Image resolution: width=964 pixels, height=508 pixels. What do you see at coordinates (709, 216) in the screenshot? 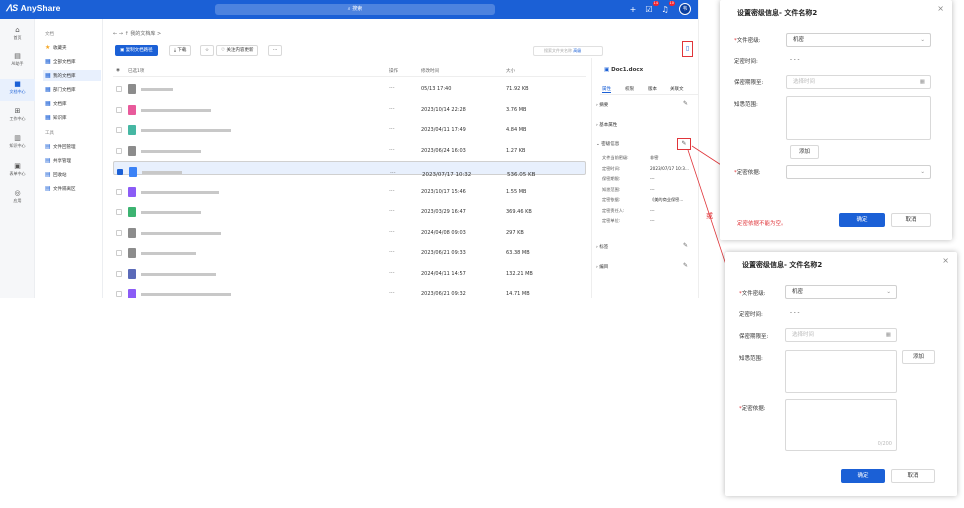
I see `or-annotation: 或` at bounding box center [709, 216].